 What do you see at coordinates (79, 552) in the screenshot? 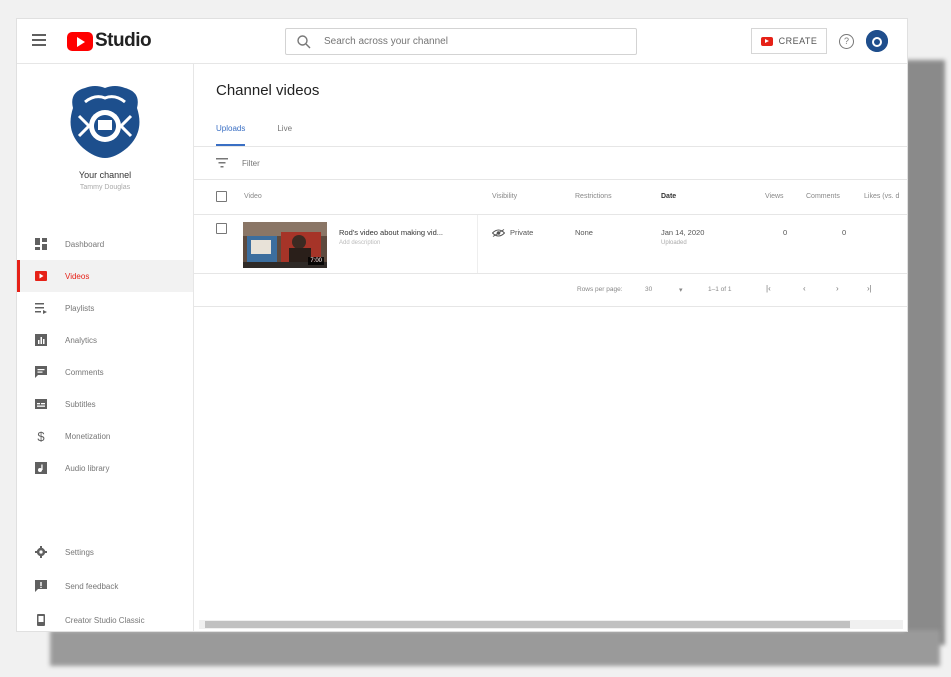
I see `sidebar-item-label: Settings` at bounding box center [79, 552].